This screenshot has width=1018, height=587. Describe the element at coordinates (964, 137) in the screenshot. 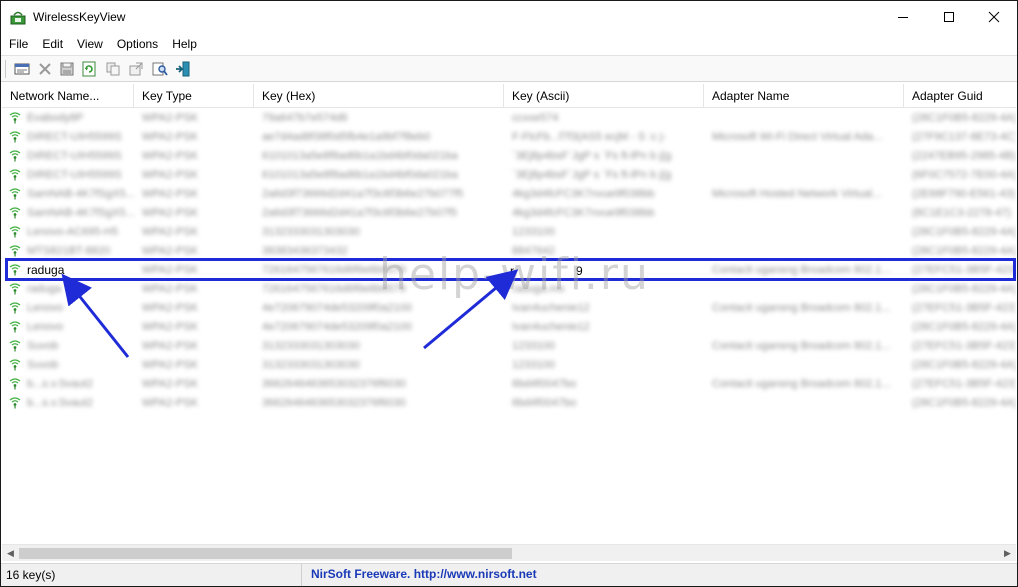

I see `cell-adapter-guid: (27F9C137-8E73-4C)` at that location.